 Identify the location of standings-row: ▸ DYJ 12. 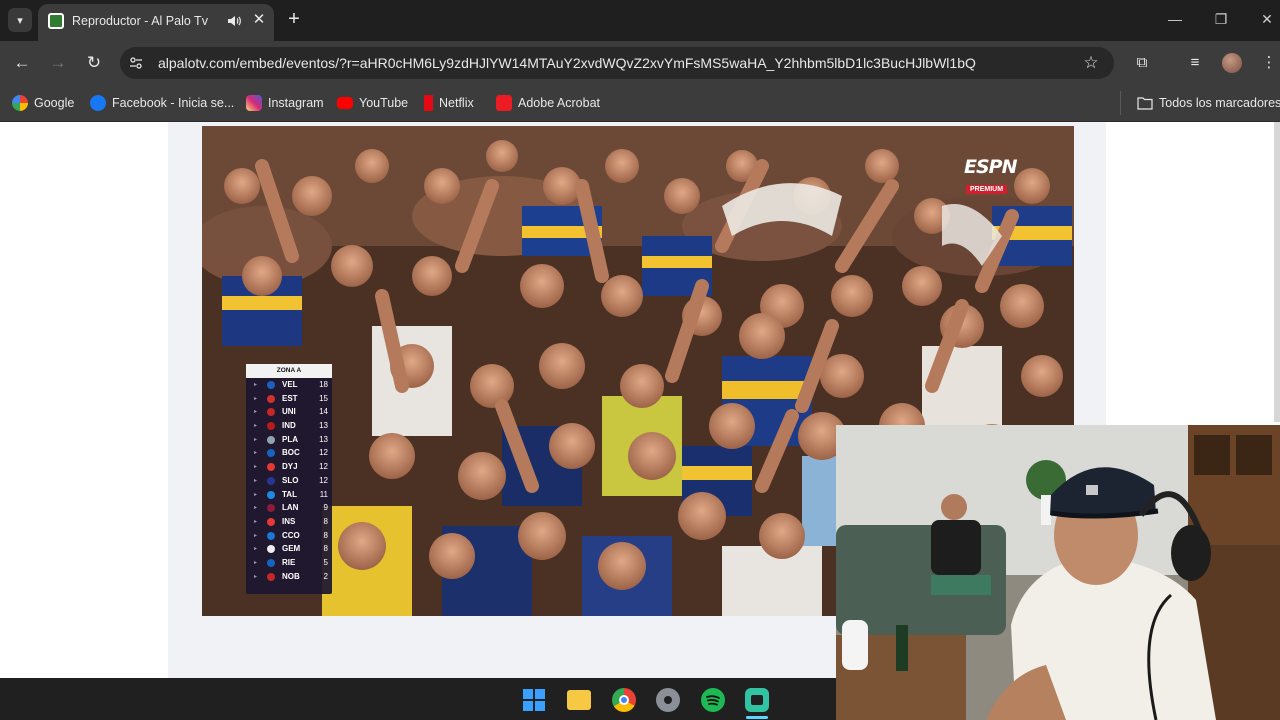
(289, 467).